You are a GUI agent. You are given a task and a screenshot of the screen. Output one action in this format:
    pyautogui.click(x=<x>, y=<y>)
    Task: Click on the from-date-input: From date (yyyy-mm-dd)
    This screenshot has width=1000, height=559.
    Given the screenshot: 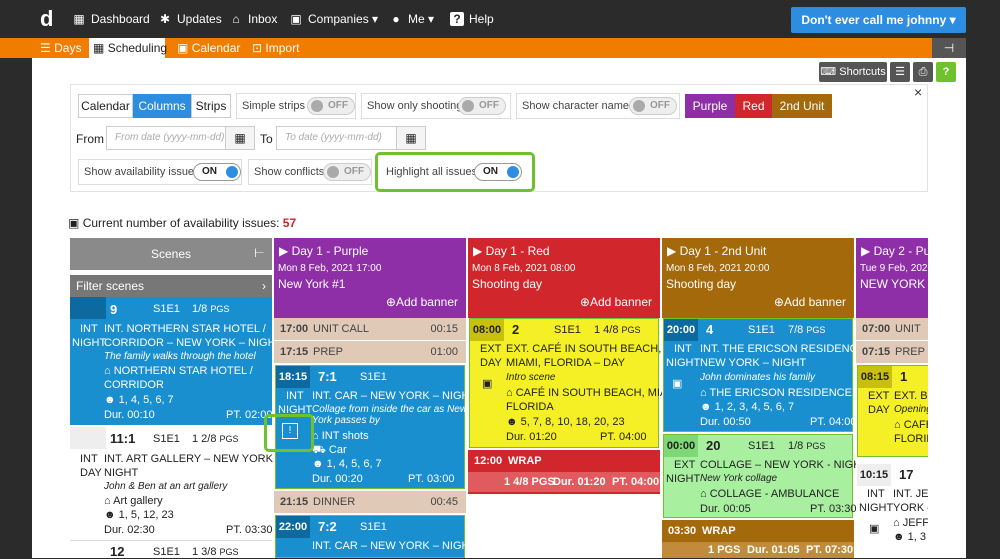 What is the action you would take?
    pyautogui.click(x=166, y=138)
    